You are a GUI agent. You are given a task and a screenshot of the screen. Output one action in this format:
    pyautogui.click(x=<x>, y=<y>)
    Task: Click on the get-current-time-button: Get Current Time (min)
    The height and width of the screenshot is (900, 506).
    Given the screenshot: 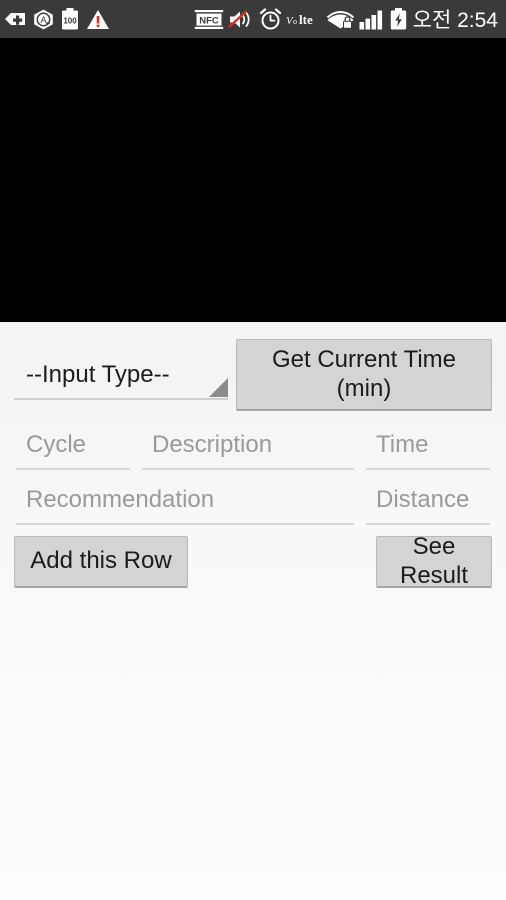 What is the action you would take?
    pyautogui.click(x=364, y=375)
    